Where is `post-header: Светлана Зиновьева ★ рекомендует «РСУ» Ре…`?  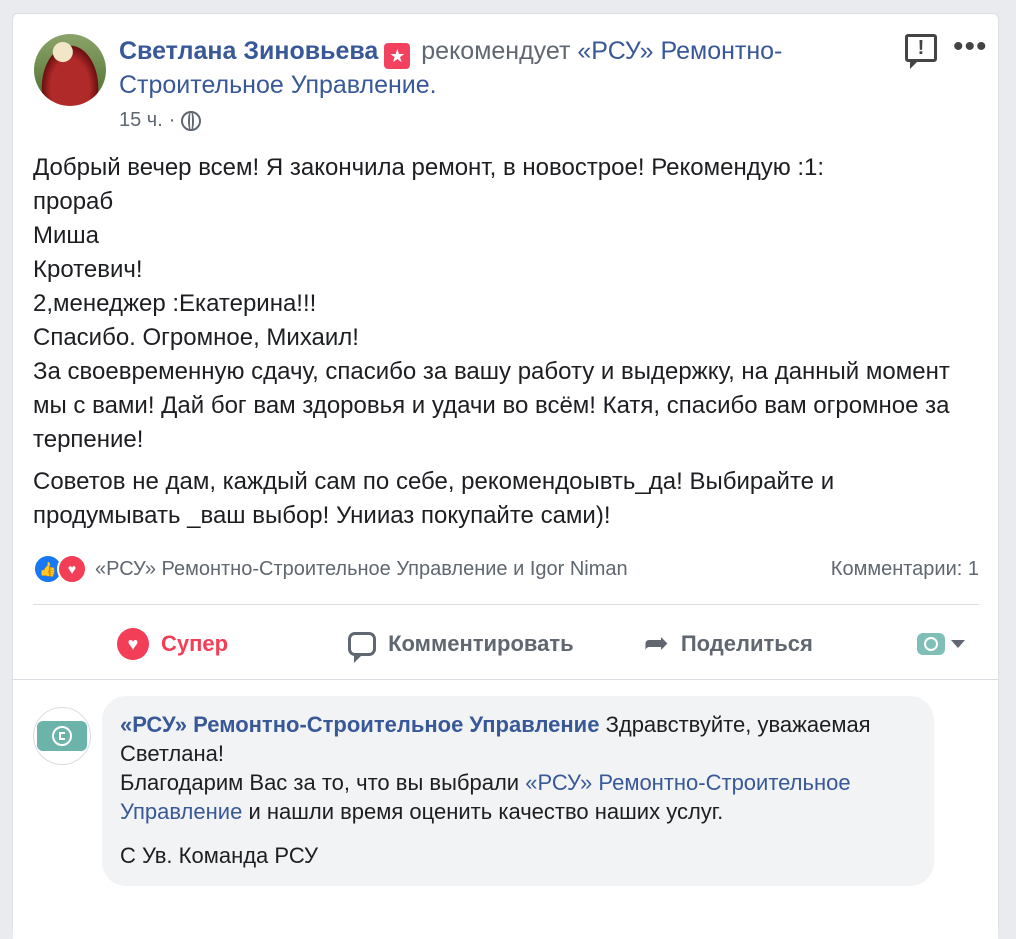
post-header: Светлана Зиновьева ★ рекомендует «РСУ» Ре… is located at coordinates (499, 68).